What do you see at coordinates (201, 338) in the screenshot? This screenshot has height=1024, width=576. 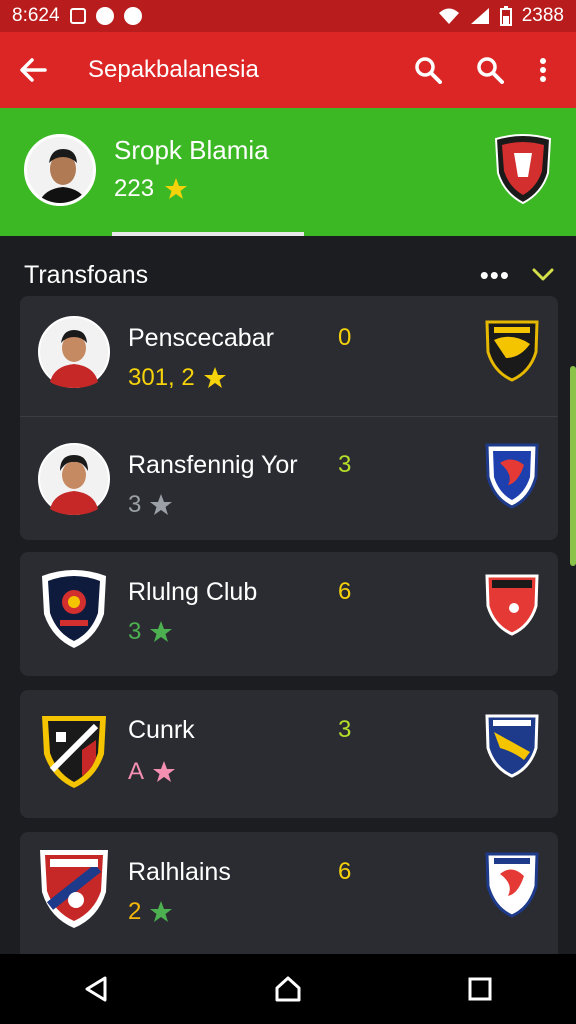 I see `item-name: Penscecabar` at bounding box center [201, 338].